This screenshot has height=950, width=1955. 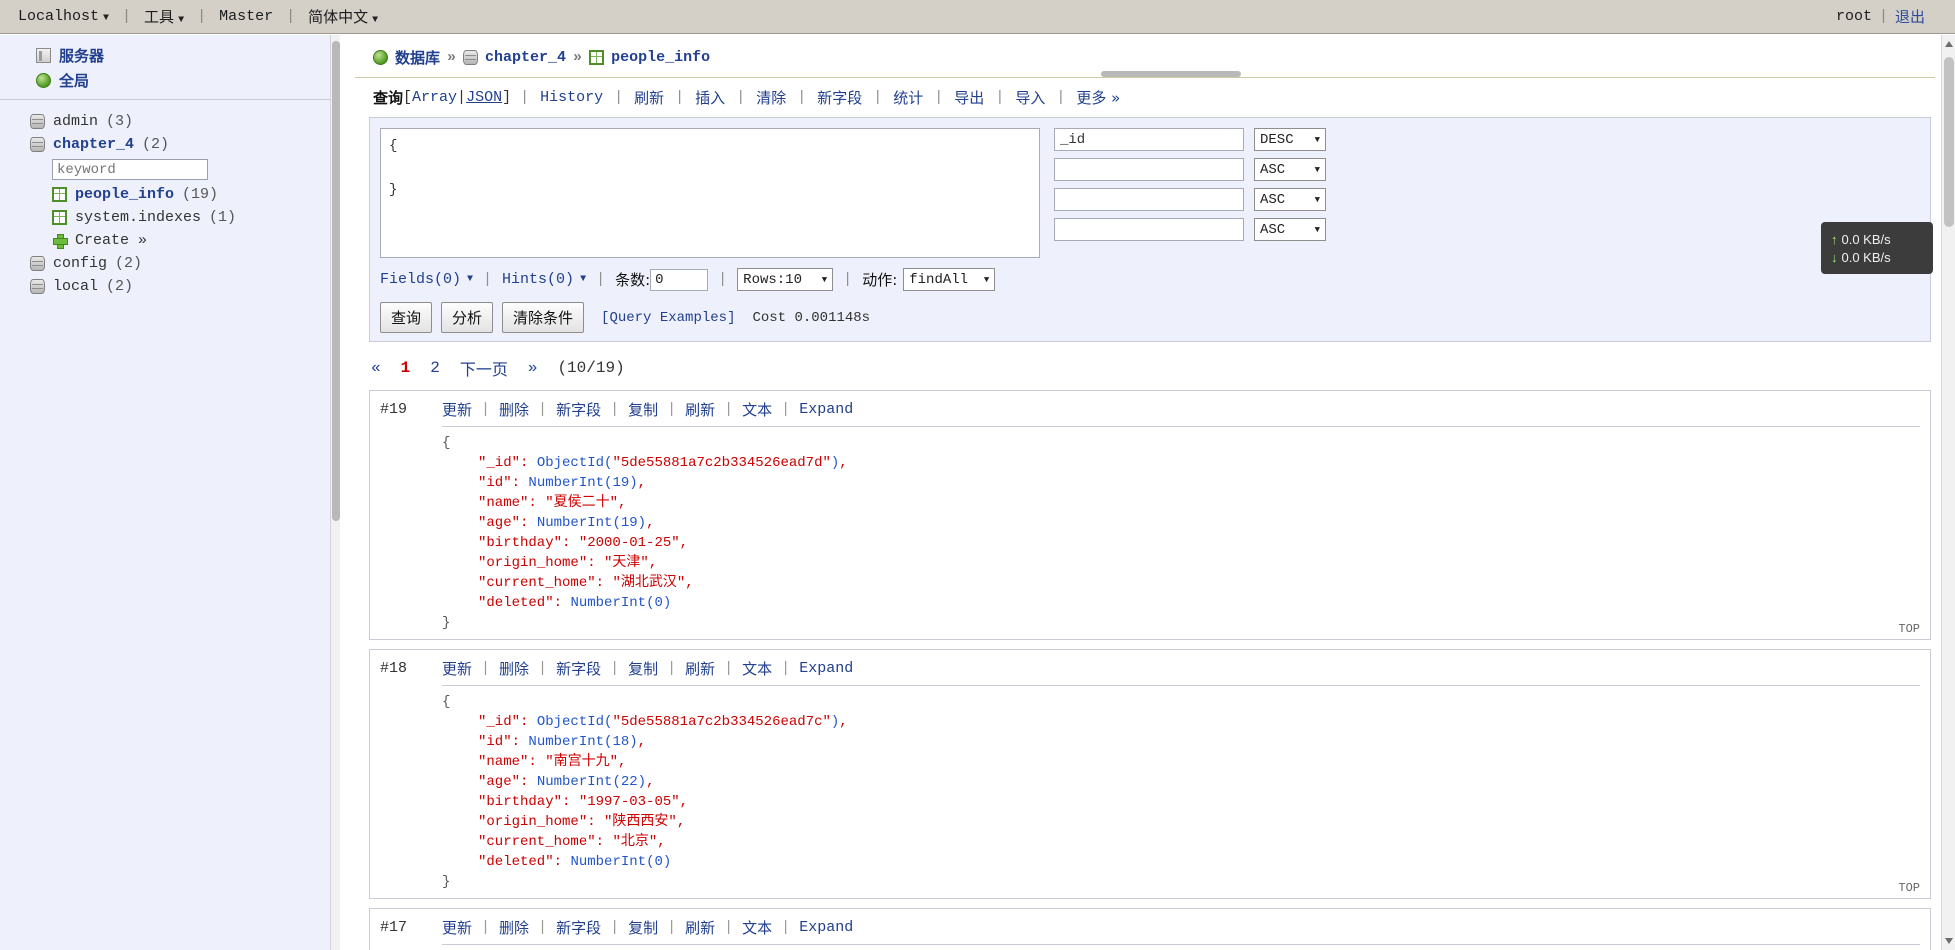 I want to click on sidebar-item-chapter4: chapter_4 (2), so click(x=184, y=144).